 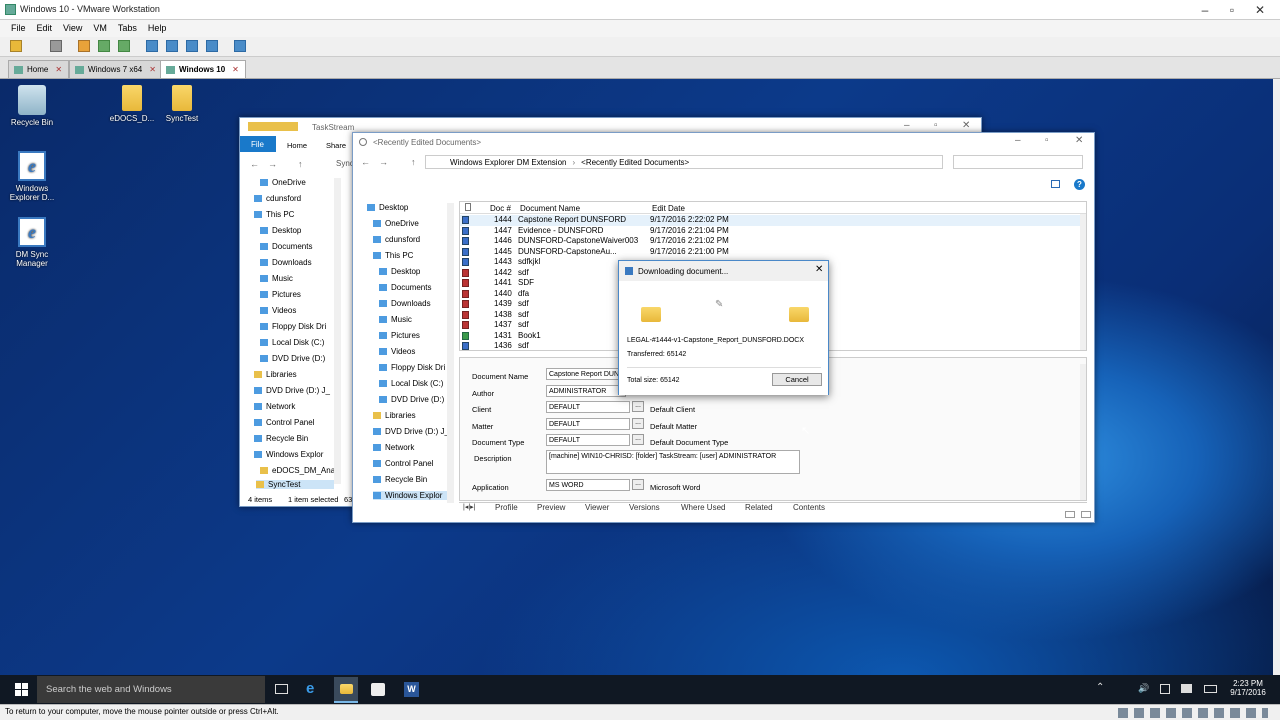 I want to click on keyboard-icon, so click(x=1210, y=689).